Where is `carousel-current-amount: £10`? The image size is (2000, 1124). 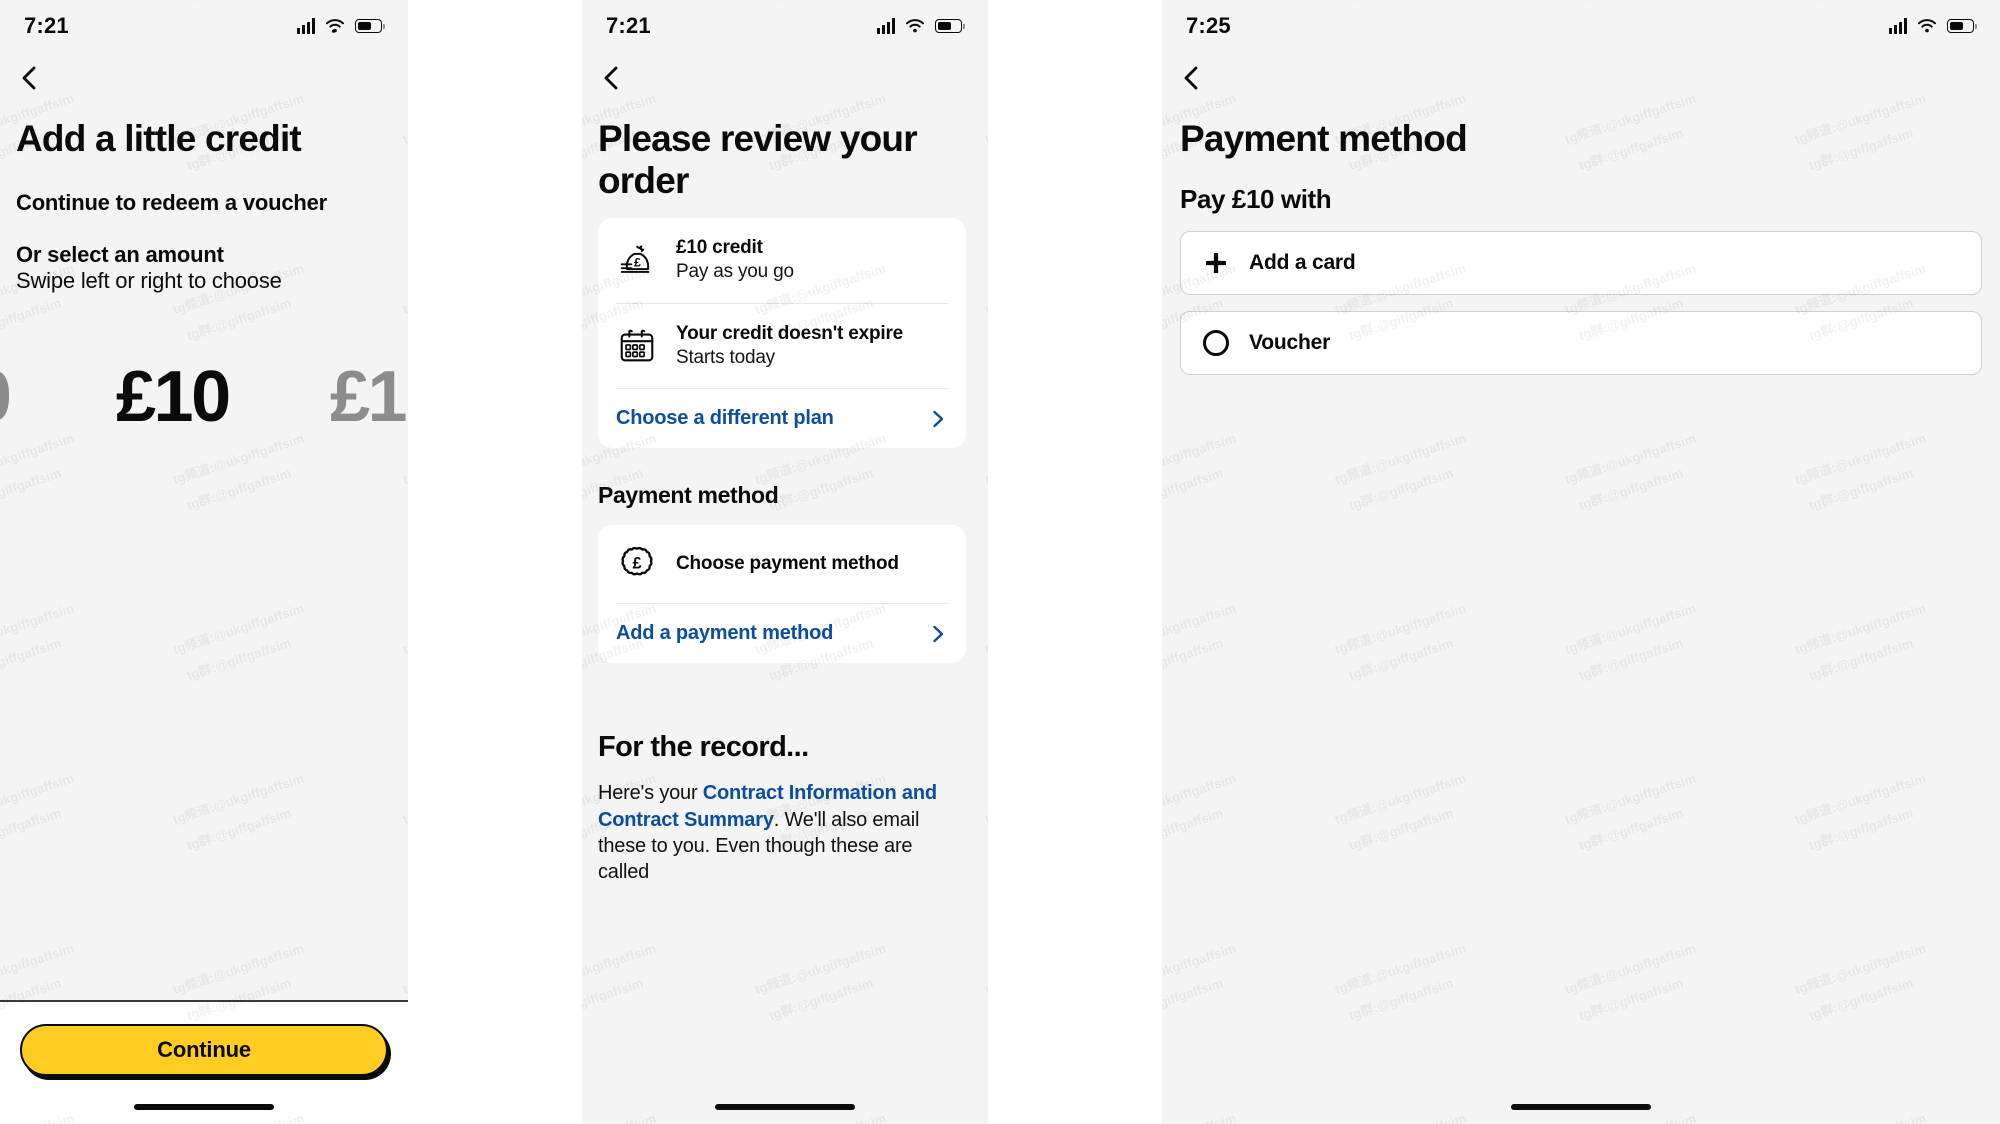
carousel-current-amount: £10 is located at coordinates (173, 397).